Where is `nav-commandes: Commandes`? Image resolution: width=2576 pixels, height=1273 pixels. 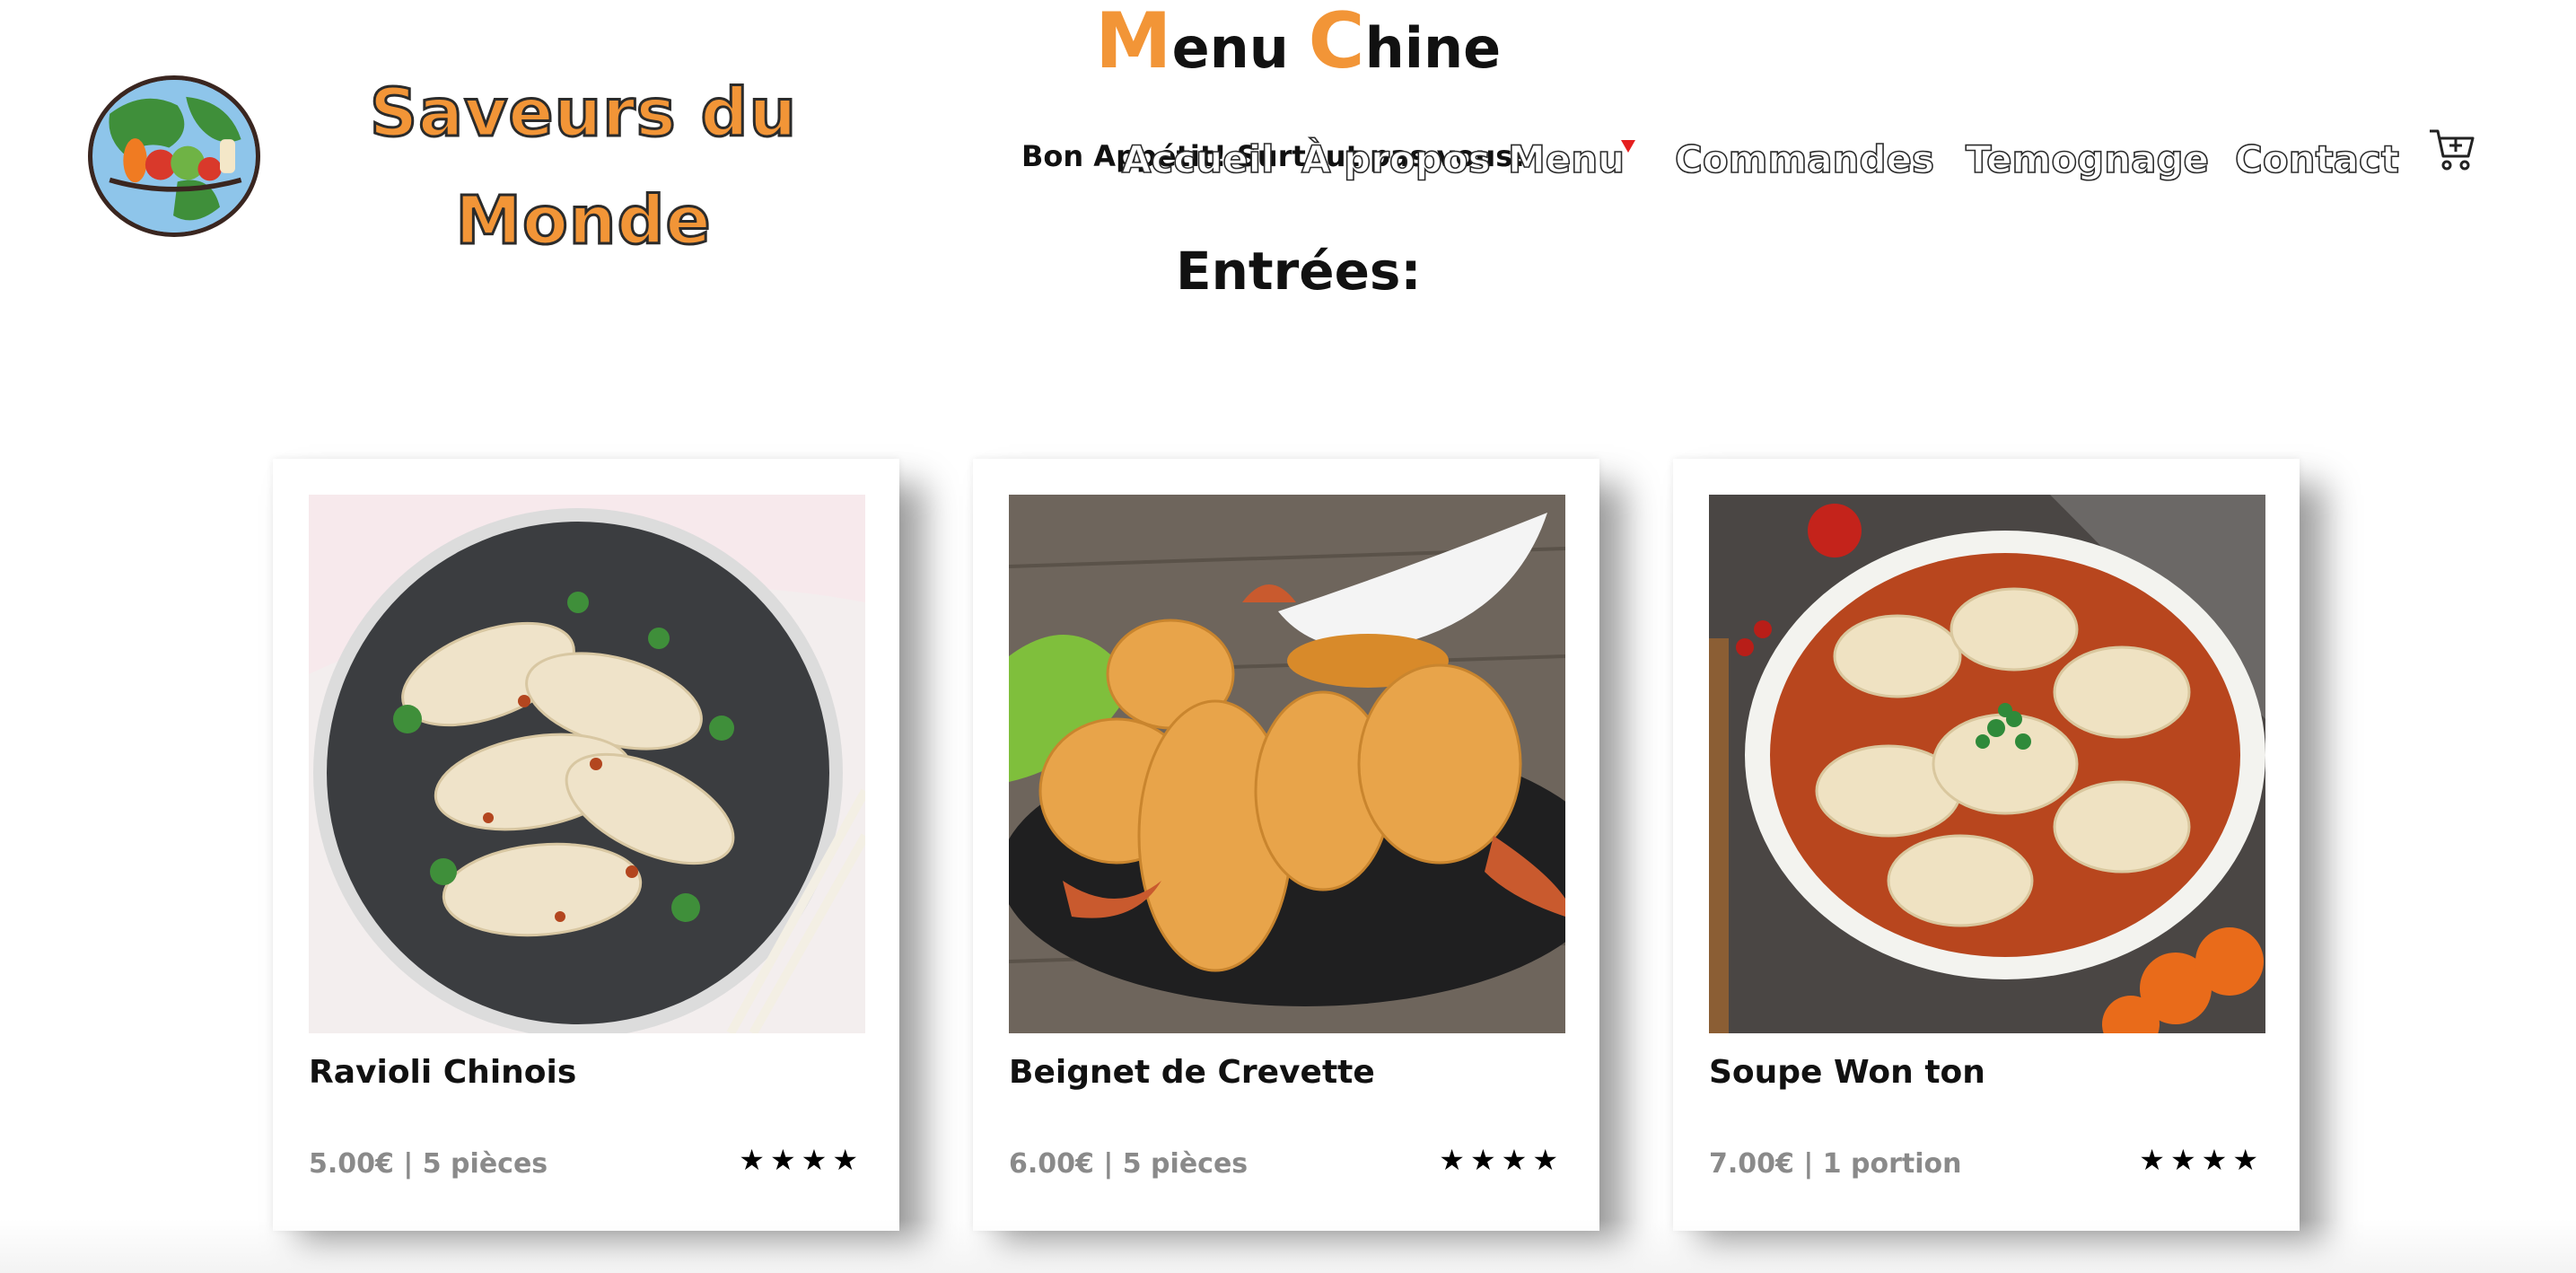 nav-commandes: Commandes is located at coordinates (1804, 160).